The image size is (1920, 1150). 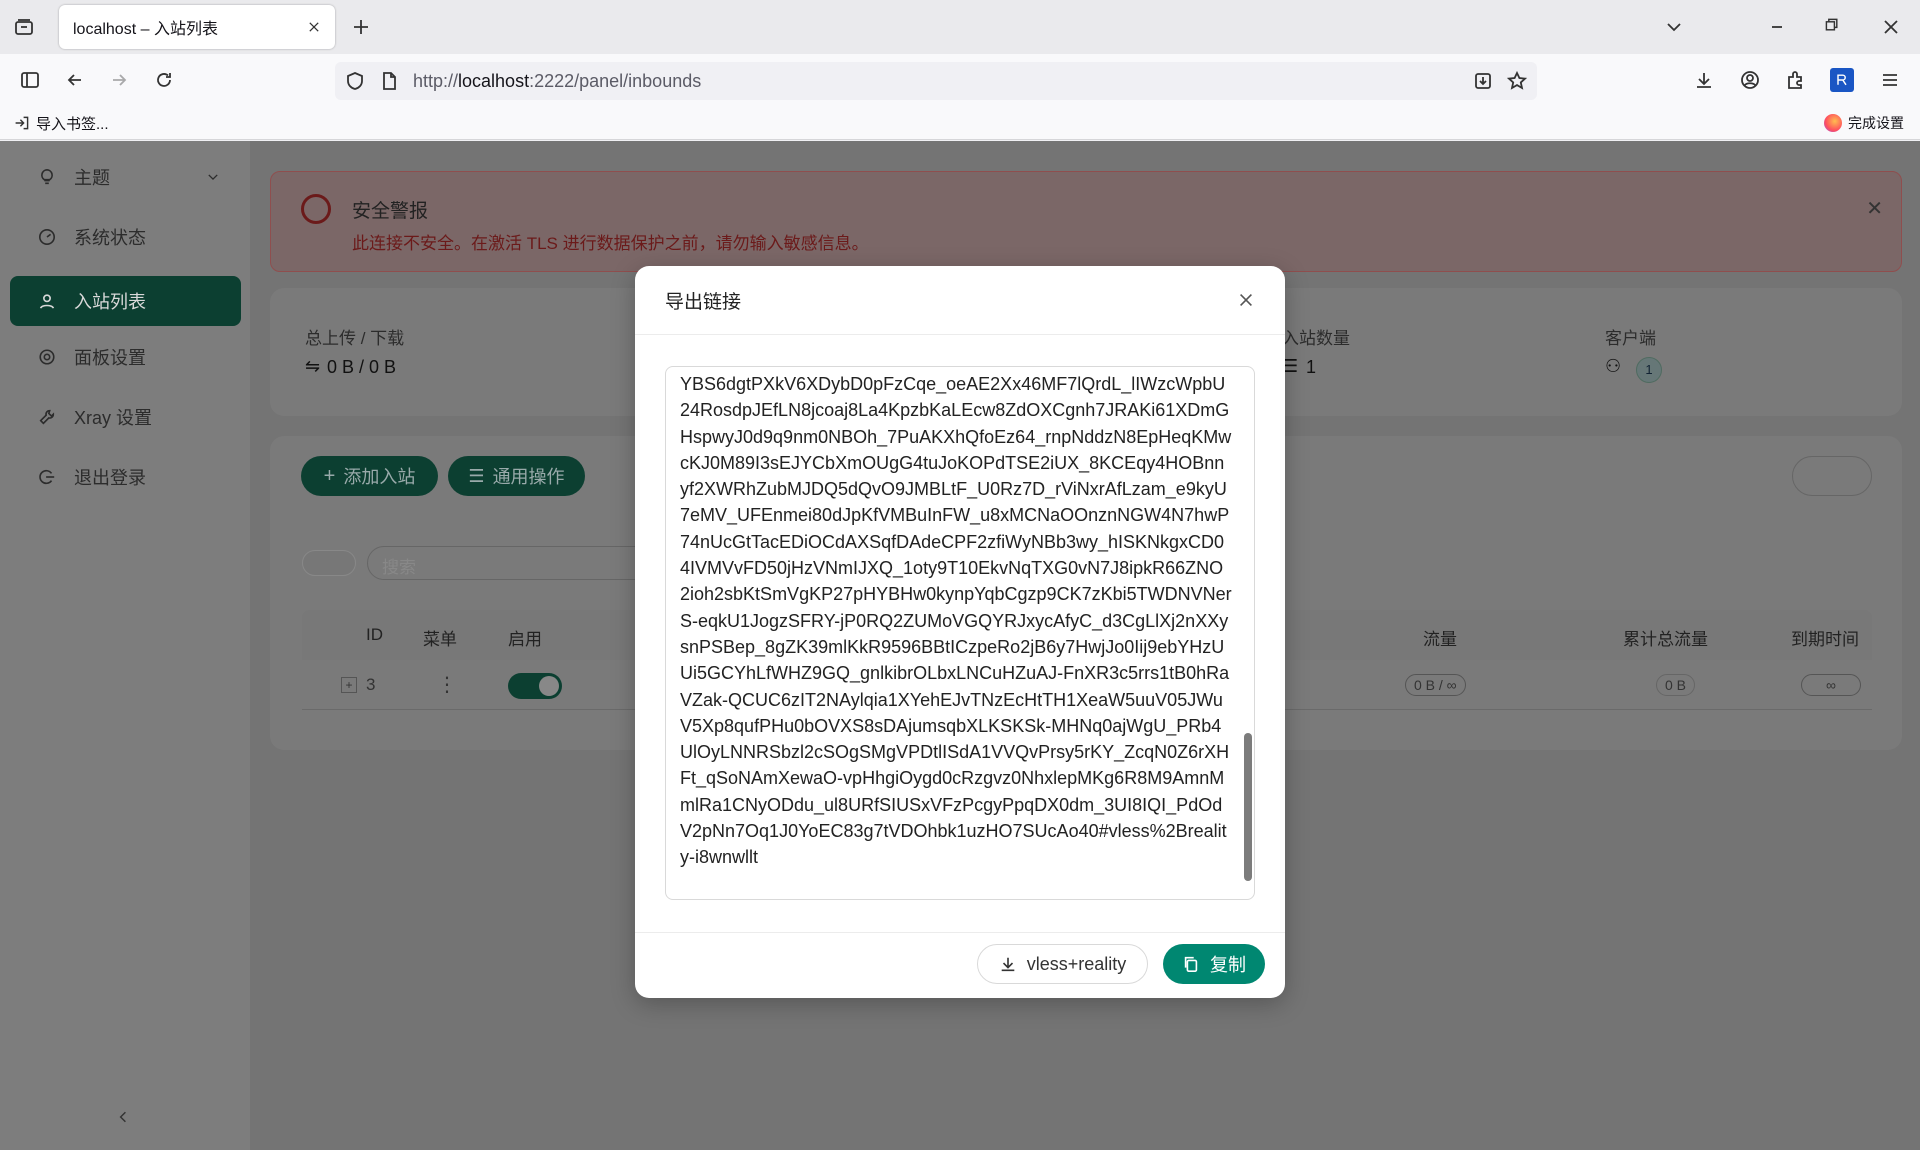 What do you see at coordinates (389, 81) in the screenshot?
I see `page-icon` at bounding box center [389, 81].